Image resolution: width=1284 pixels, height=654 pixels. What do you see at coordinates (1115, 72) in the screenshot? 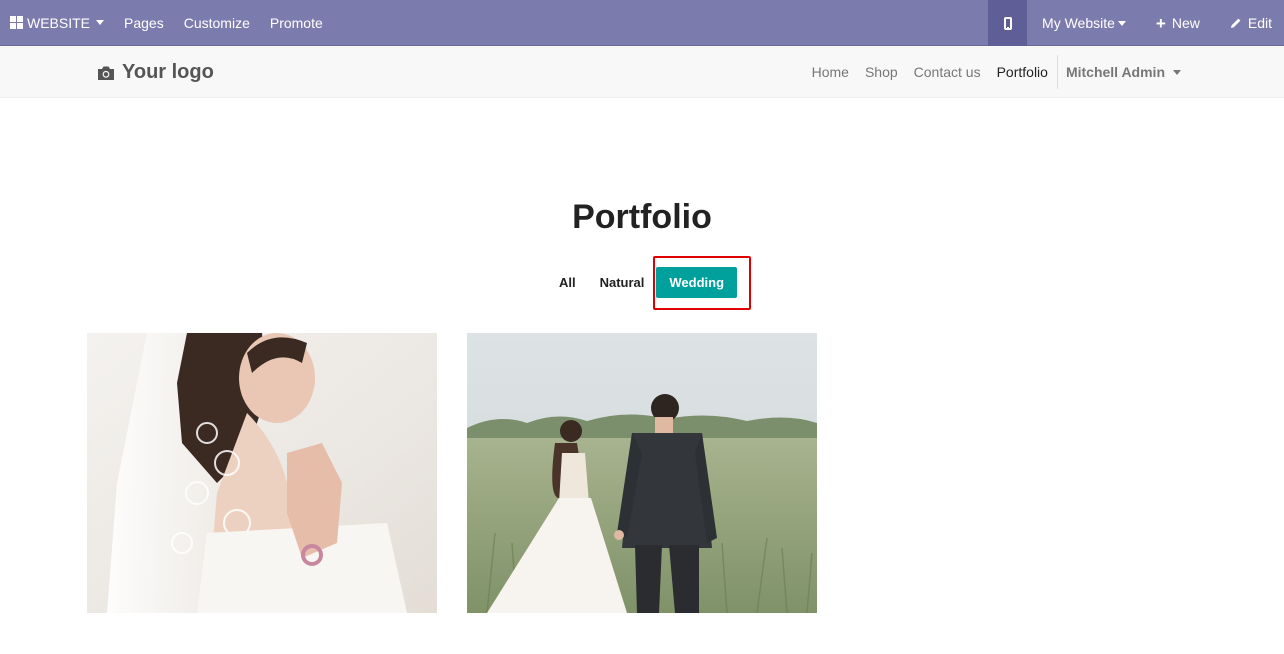
I see `user-name: Mitchell Admin` at bounding box center [1115, 72].